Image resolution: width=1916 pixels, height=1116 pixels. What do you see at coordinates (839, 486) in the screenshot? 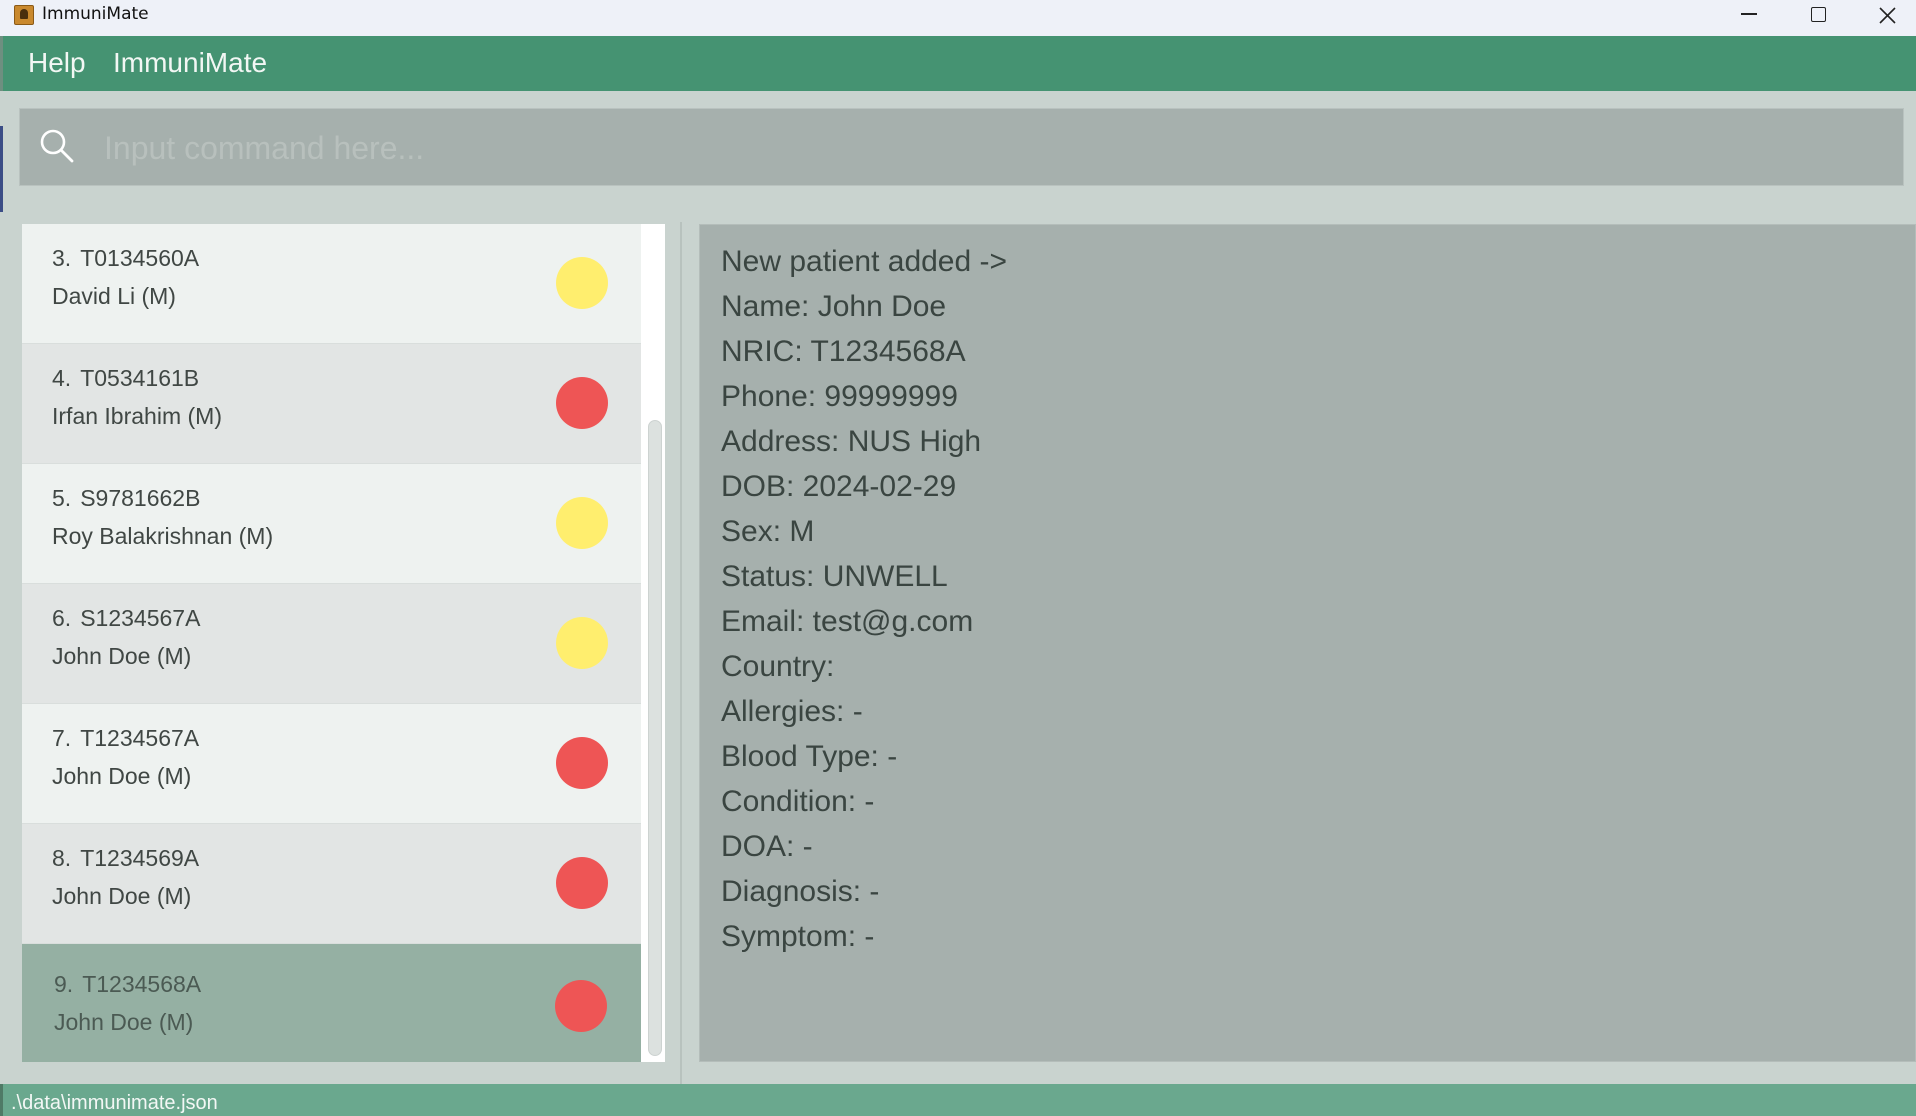
I see `result-line: DOB: 2024-02-29` at bounding box center [839, 486].